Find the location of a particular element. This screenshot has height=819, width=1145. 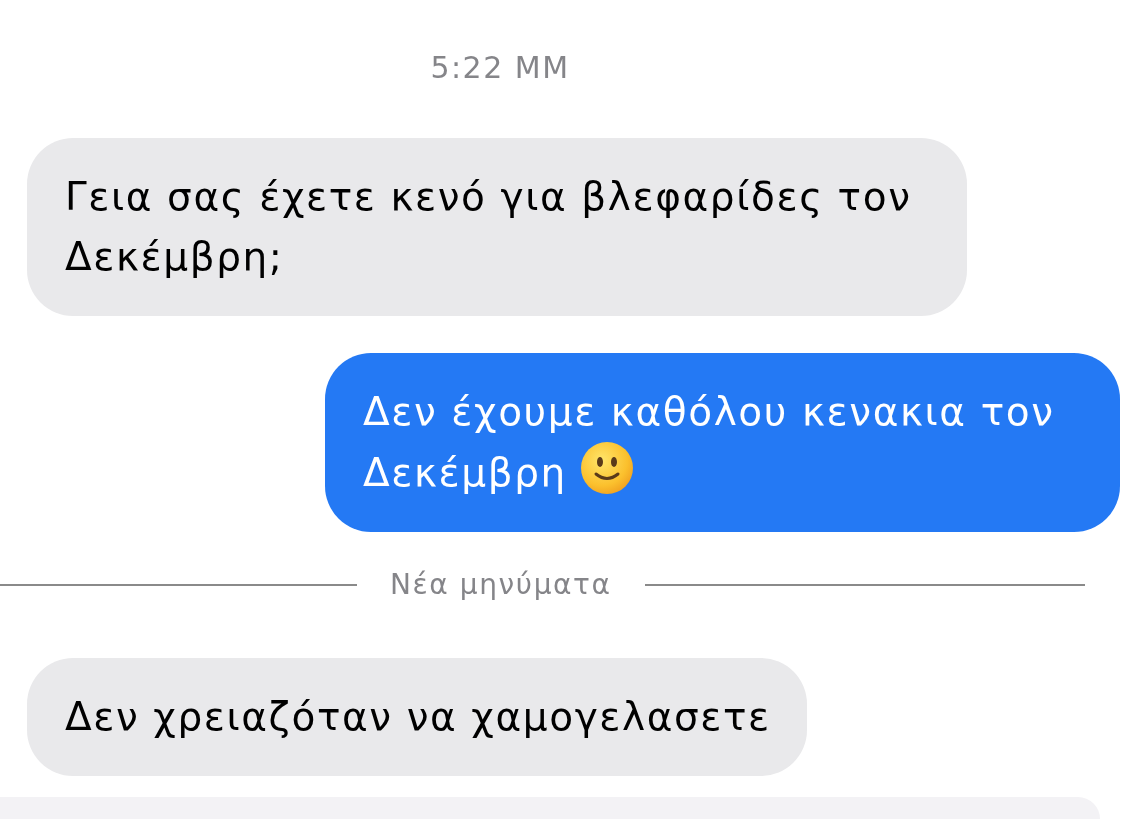

message-text: Γεια σας έχετε κενό για βλεφαρίδες τον Δεκέμβρη; is located at coordinates (488, 226).